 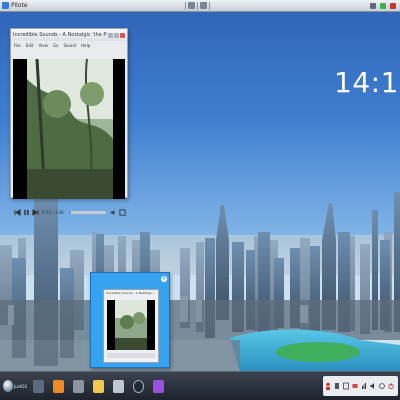 I want to click on start-button: JustOS, so click(x=15, y=386).